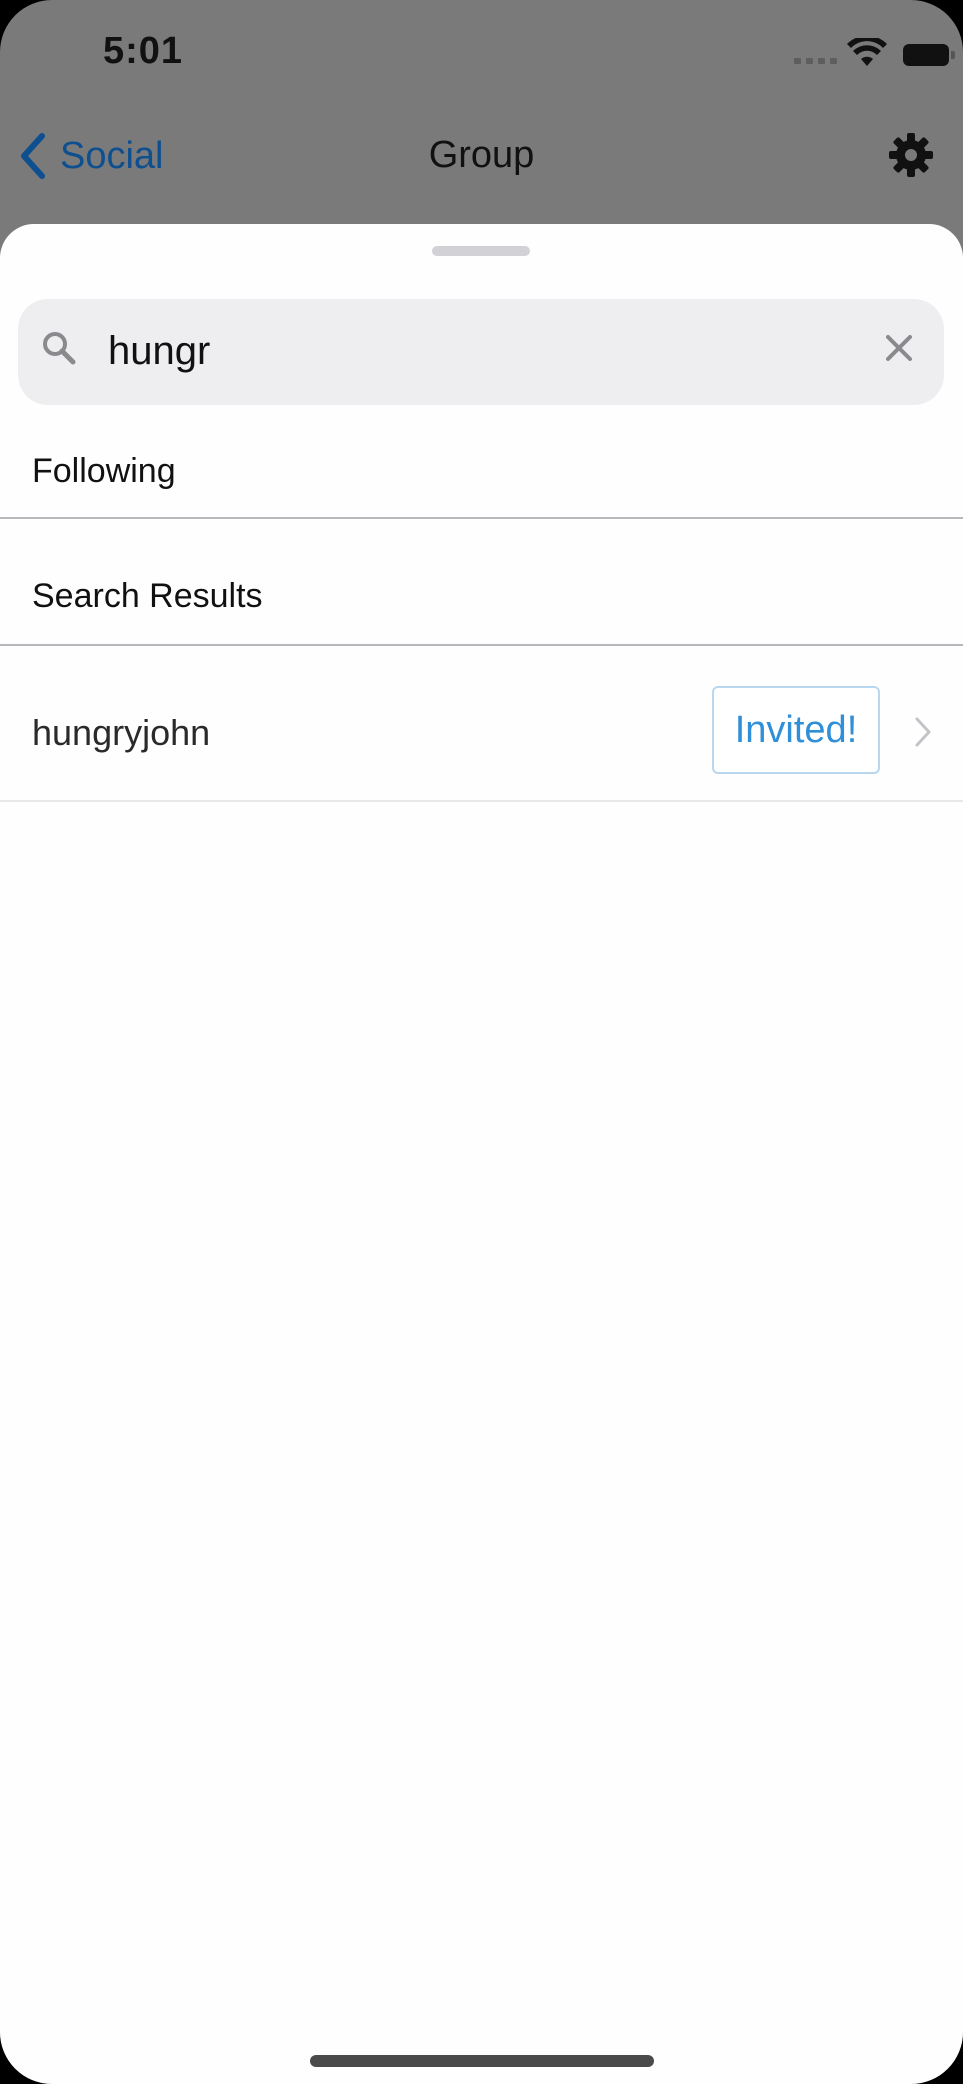  What do you see at coordinates (929, 55) in the screenshot?
I see `battery-icon` at bounding box center [929, 55].